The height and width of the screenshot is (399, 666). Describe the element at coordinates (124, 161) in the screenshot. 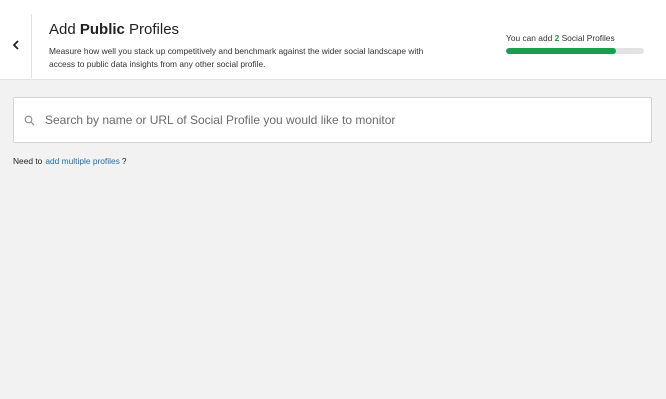

I see `multi-suffix: ?` at that location.